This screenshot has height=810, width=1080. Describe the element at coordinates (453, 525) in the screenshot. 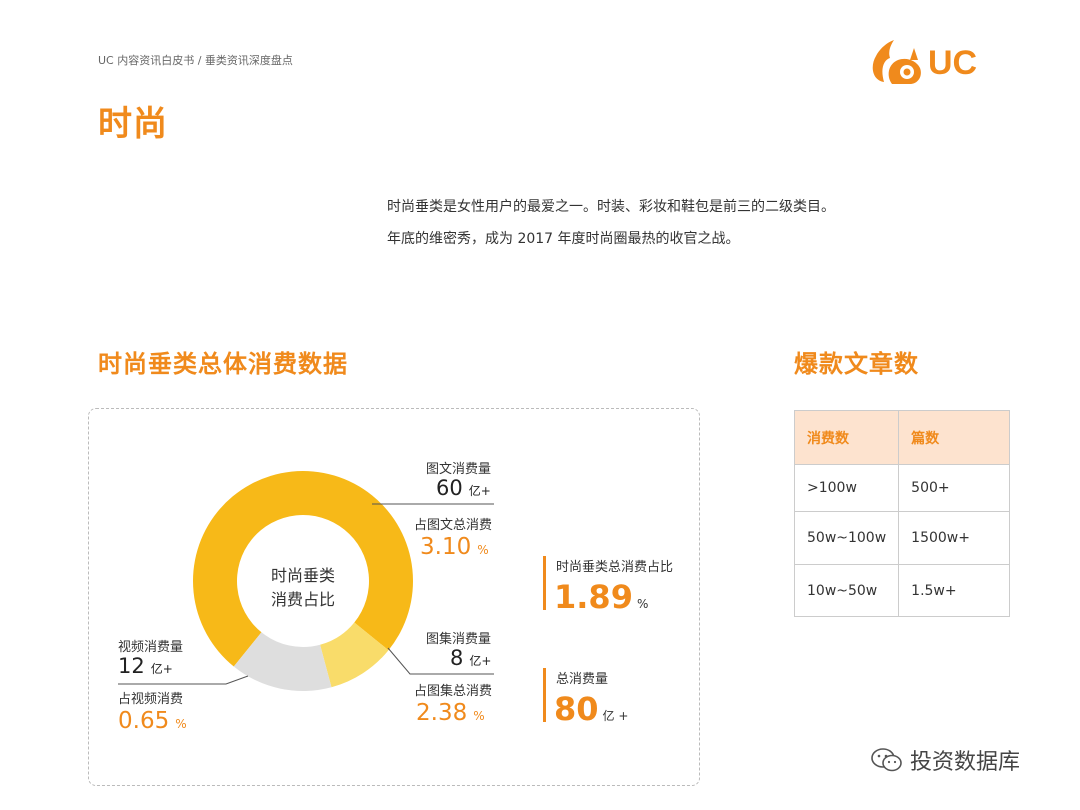

I see `text-share-label: 占图文总消费` at that location.